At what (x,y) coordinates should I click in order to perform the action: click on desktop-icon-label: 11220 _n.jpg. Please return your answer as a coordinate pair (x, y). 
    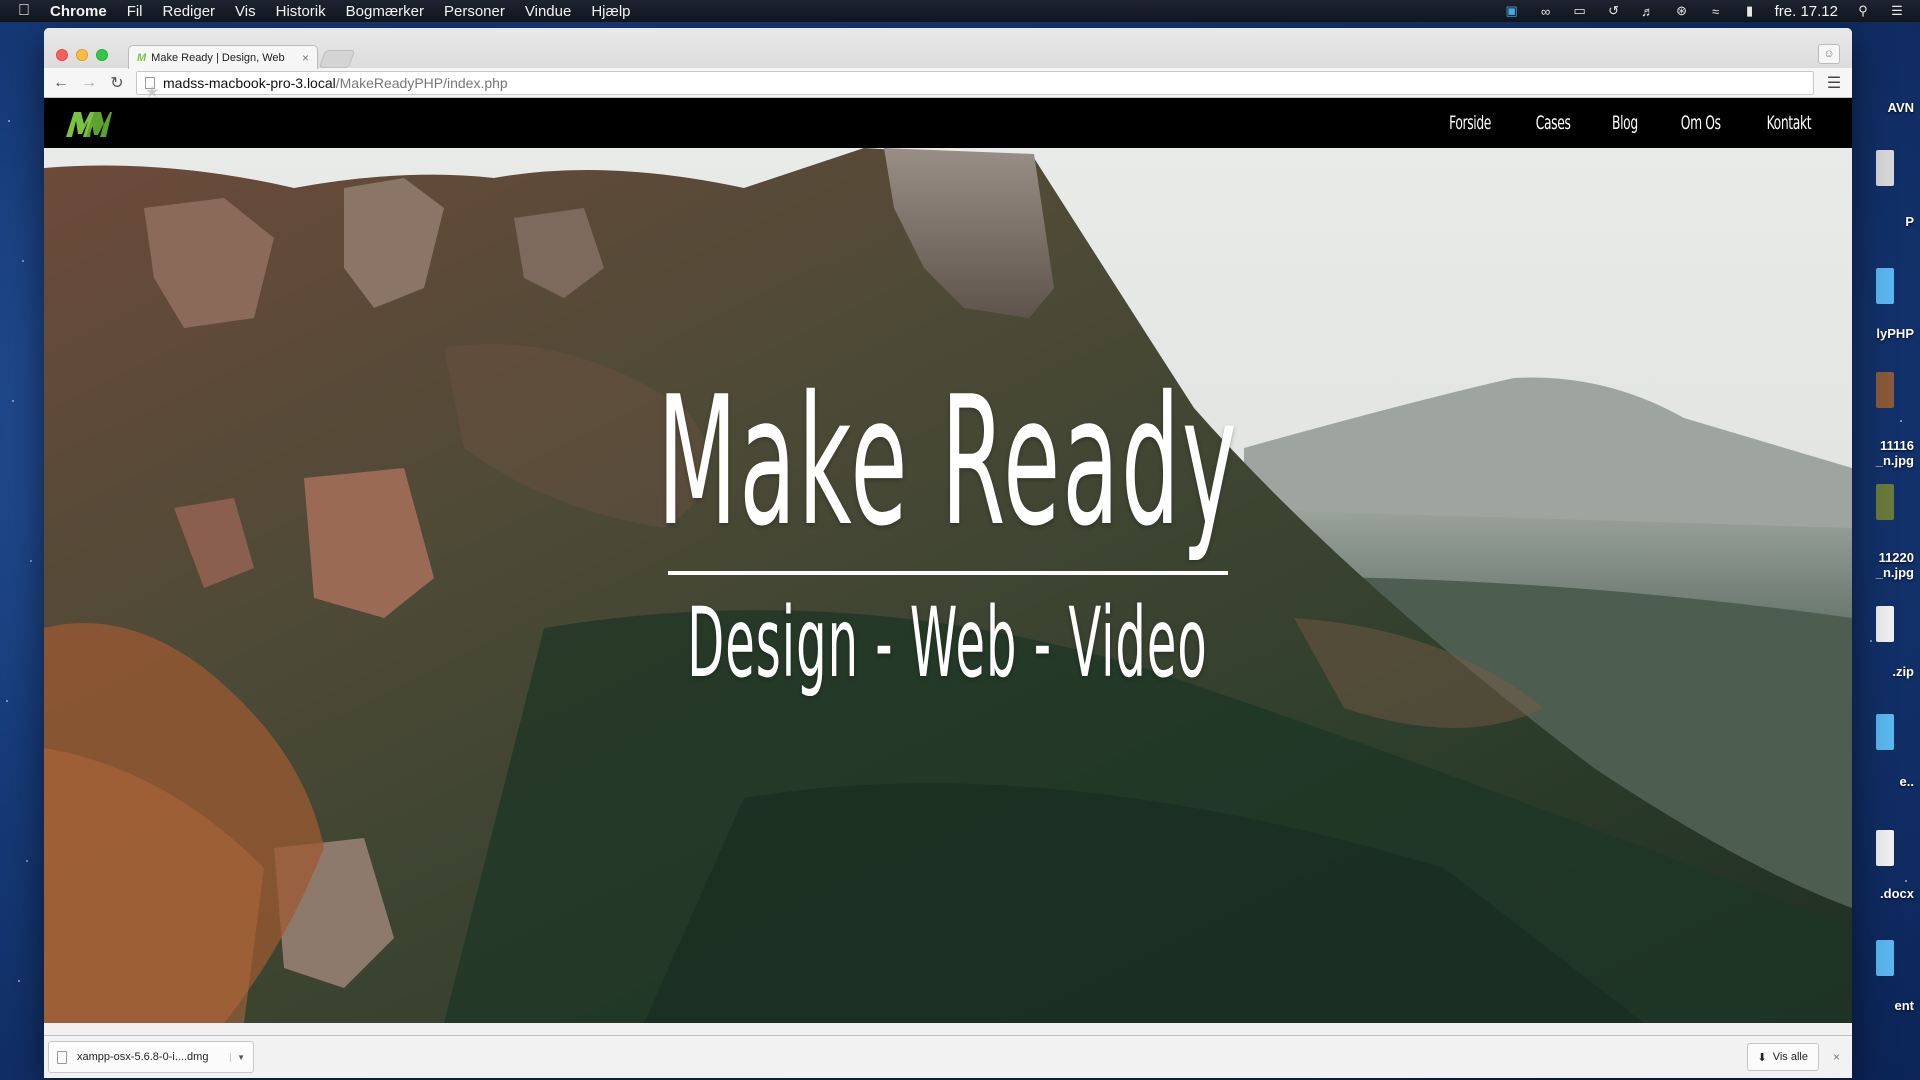
    Looking at the image, I should click on (1895, 565).